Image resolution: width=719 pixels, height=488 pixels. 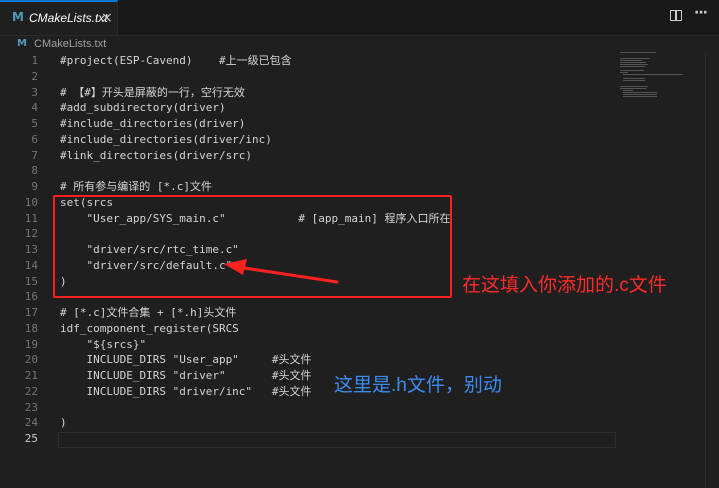 I want to click on arrow-annotation, so click(x=281, y=271).